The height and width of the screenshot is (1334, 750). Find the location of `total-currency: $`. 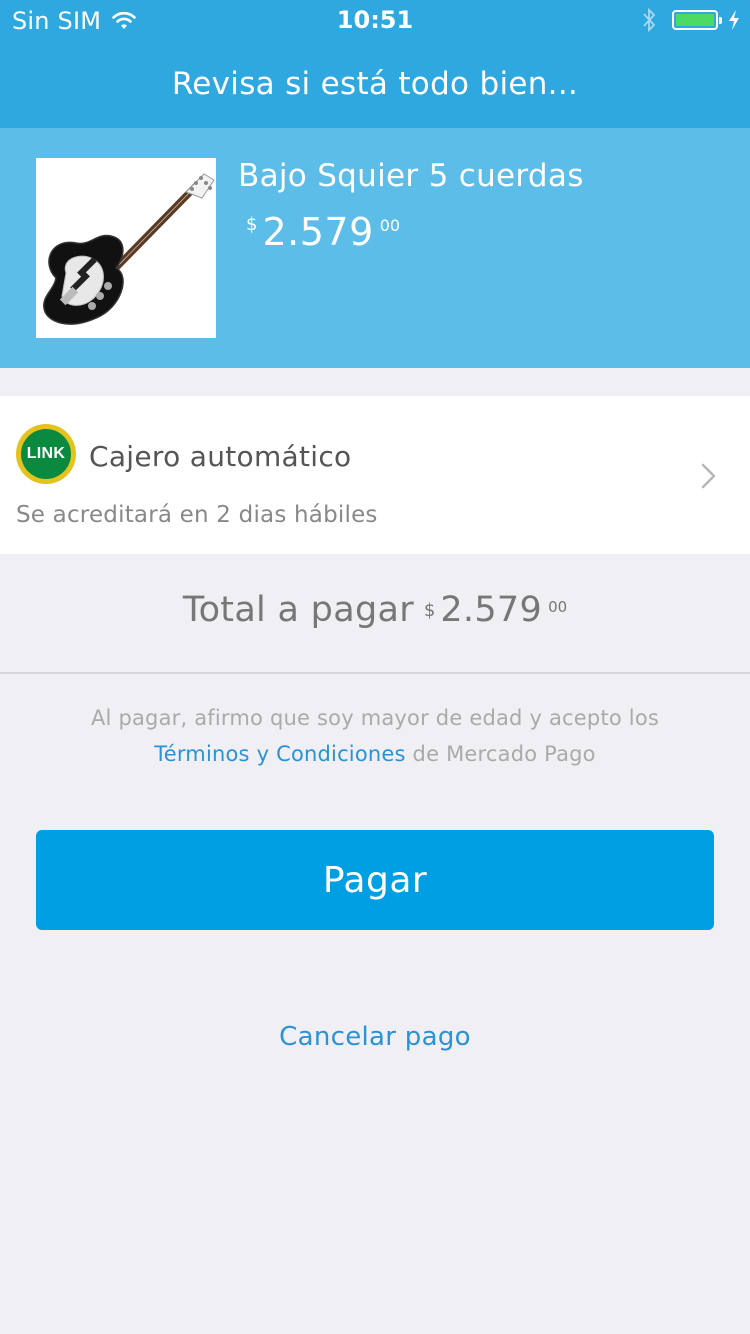

total-currency: $ is located at coordinates (429, 610).